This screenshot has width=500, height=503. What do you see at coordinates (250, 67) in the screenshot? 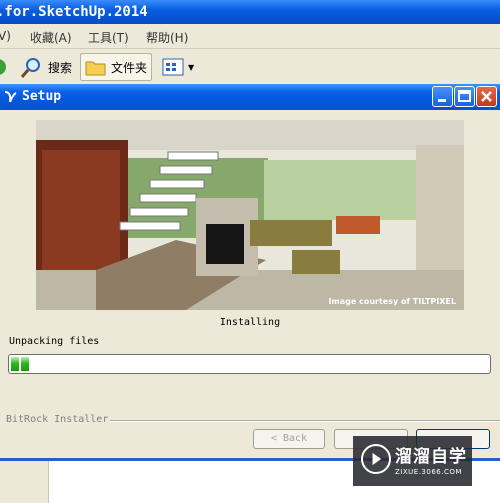
I see `explorer-toolbar: 搜索 文件夹 ▼` at bounding box center [250, 67].